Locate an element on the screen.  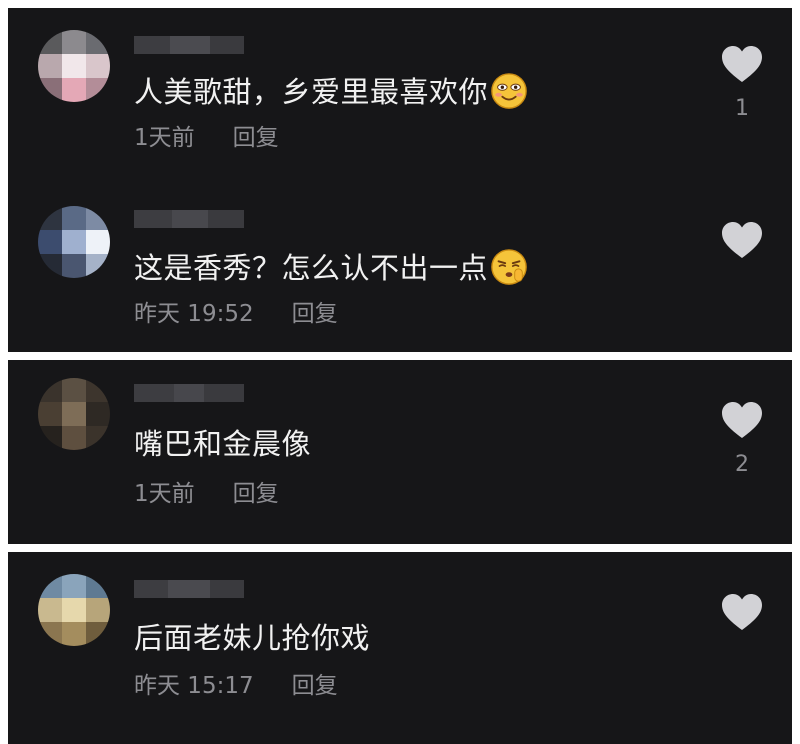
like-button: 1 is located at coordinates (742, 83).